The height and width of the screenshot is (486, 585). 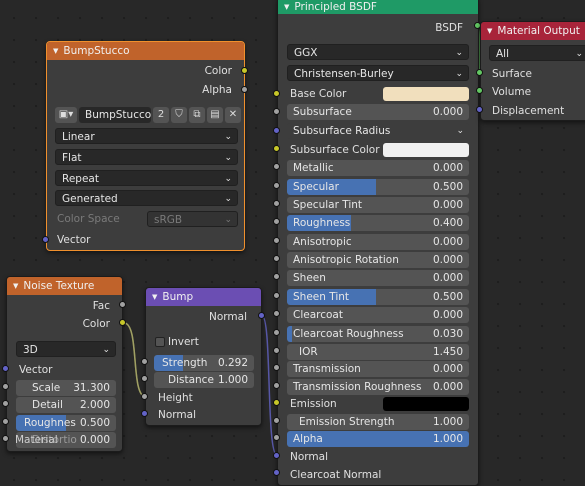 I want to click on roughness-field: Roughnes 0.500, so click(x=66, y=423).